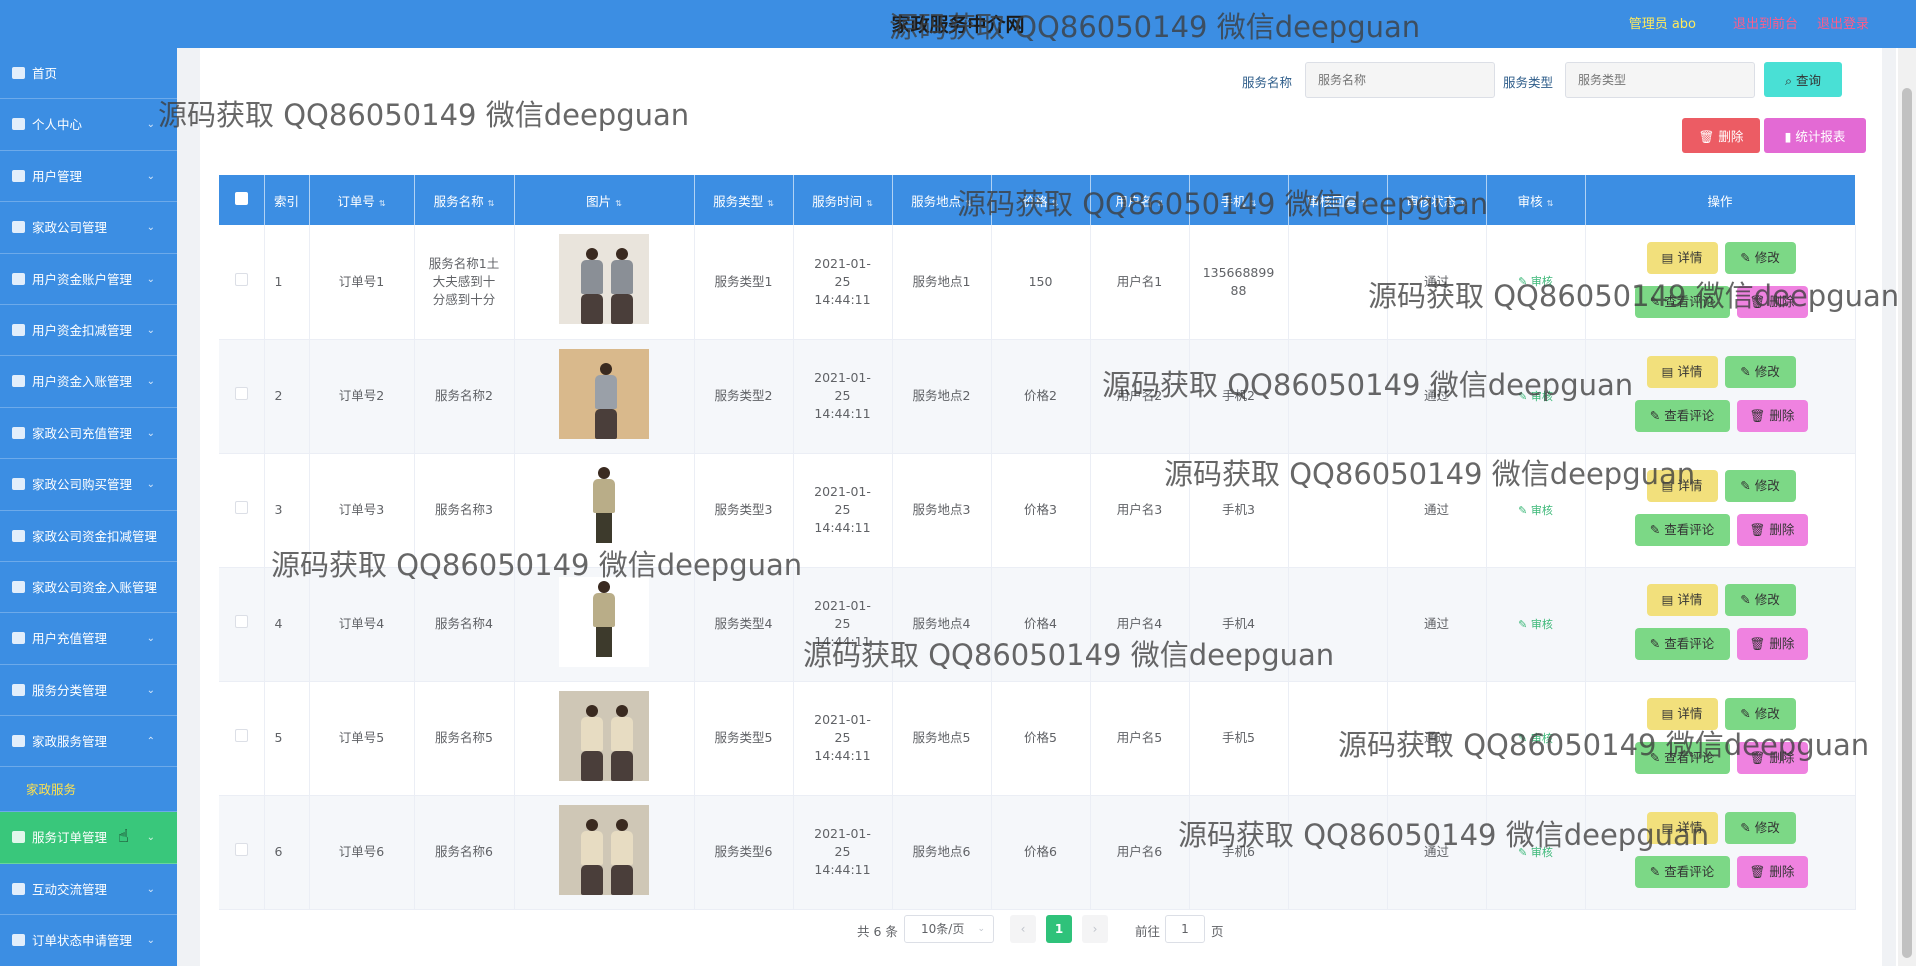 The image size is (1916, 967). What do you see at coordinates (1185, 929) in the screenshot?
I see `goto-page-input: 1` at bounding box center [1185, 929].